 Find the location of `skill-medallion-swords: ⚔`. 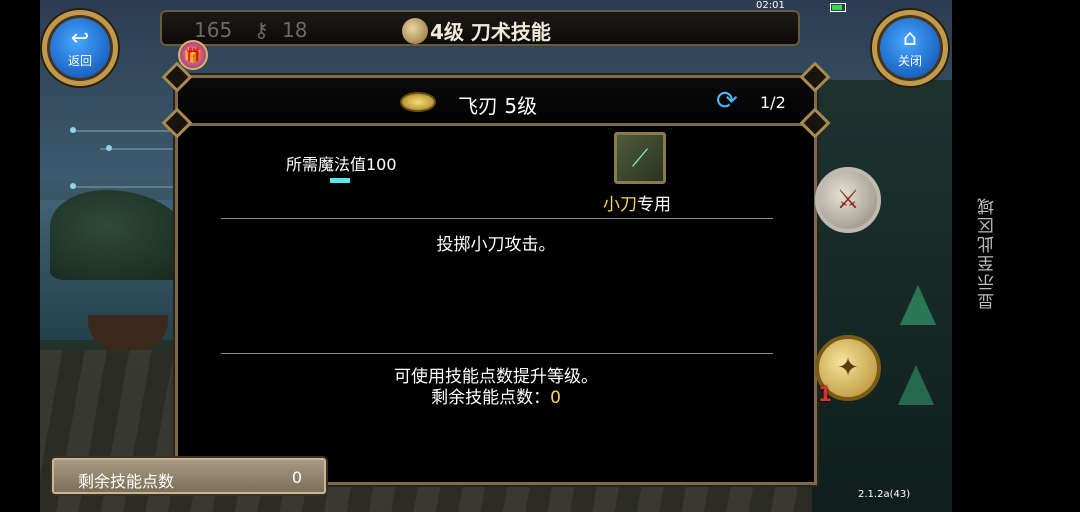

skill-medallion-swords: ⚔ is located at coordinates (848, 200).